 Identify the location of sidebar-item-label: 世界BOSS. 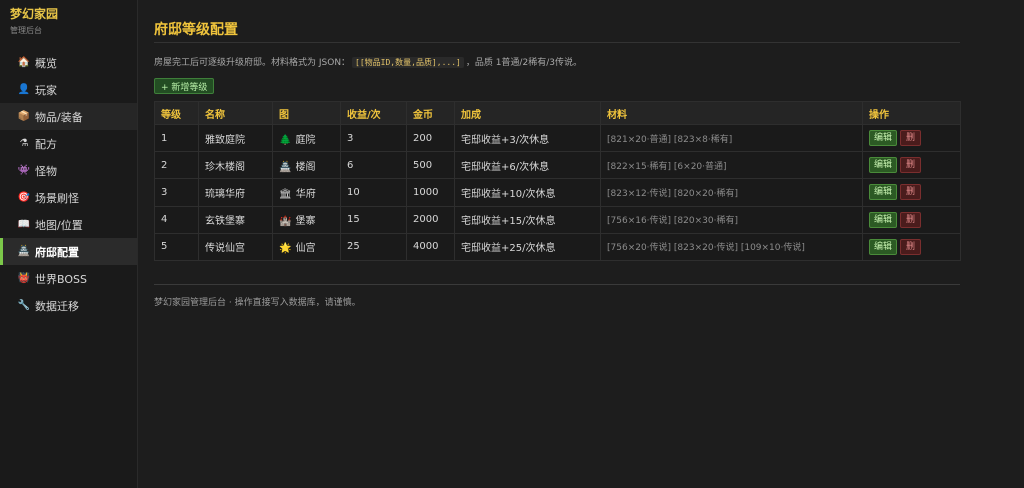
(61, 279).